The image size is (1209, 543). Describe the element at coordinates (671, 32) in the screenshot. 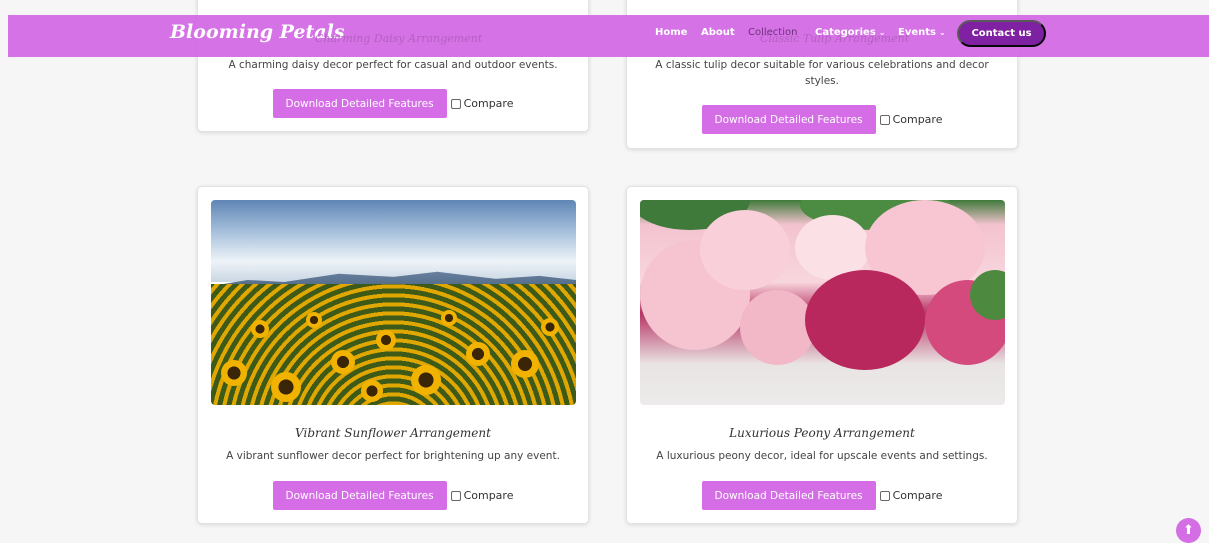

I see `nav-home: Home` at that location.